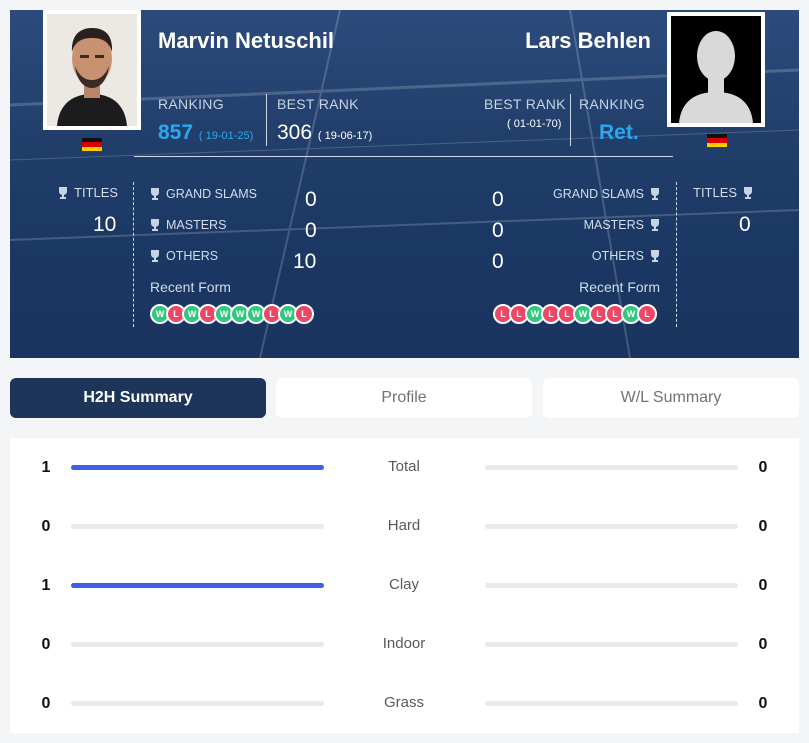 The width and height of the screenshot is (809, 743). Describe the element at coordinates (311, 199) in the screenshot. I see `player1-grand-slams: 0` at that location.